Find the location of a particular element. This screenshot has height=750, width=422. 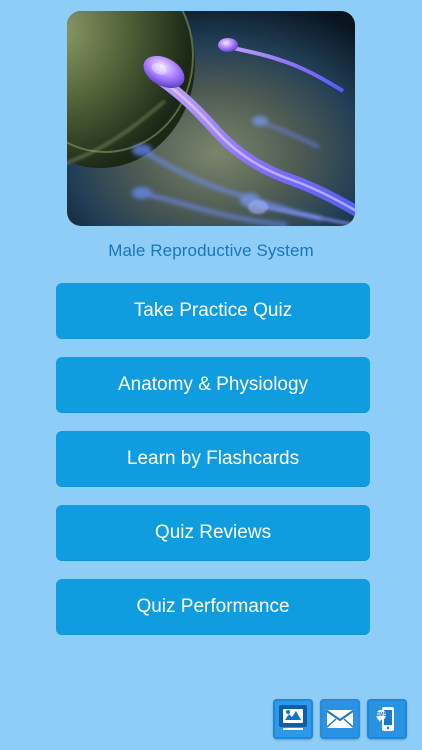

sms-button: SMS is located at coordinates (387, 719).